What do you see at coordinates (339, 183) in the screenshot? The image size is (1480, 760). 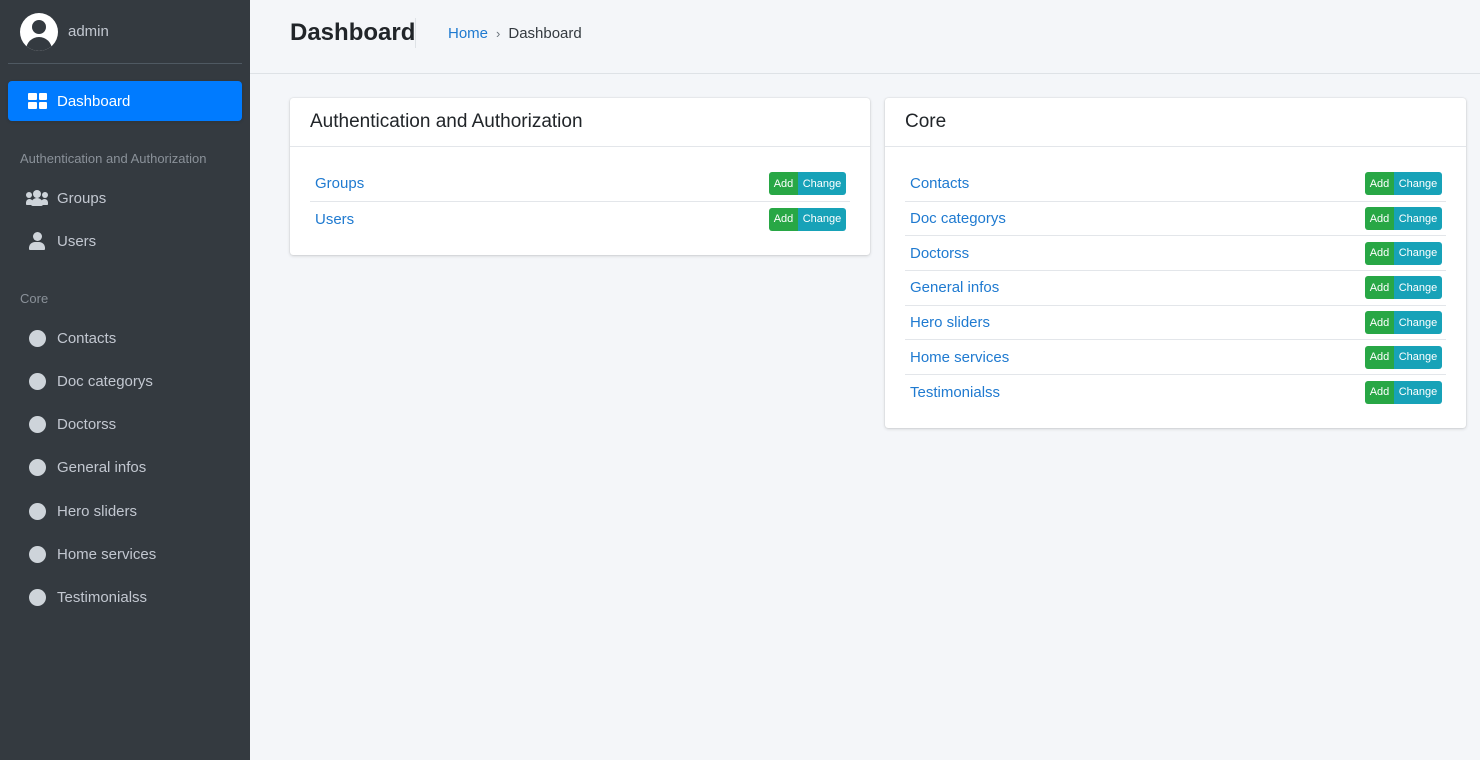 I see `model-link-groups: Groups` at bounding box center [339, 183].